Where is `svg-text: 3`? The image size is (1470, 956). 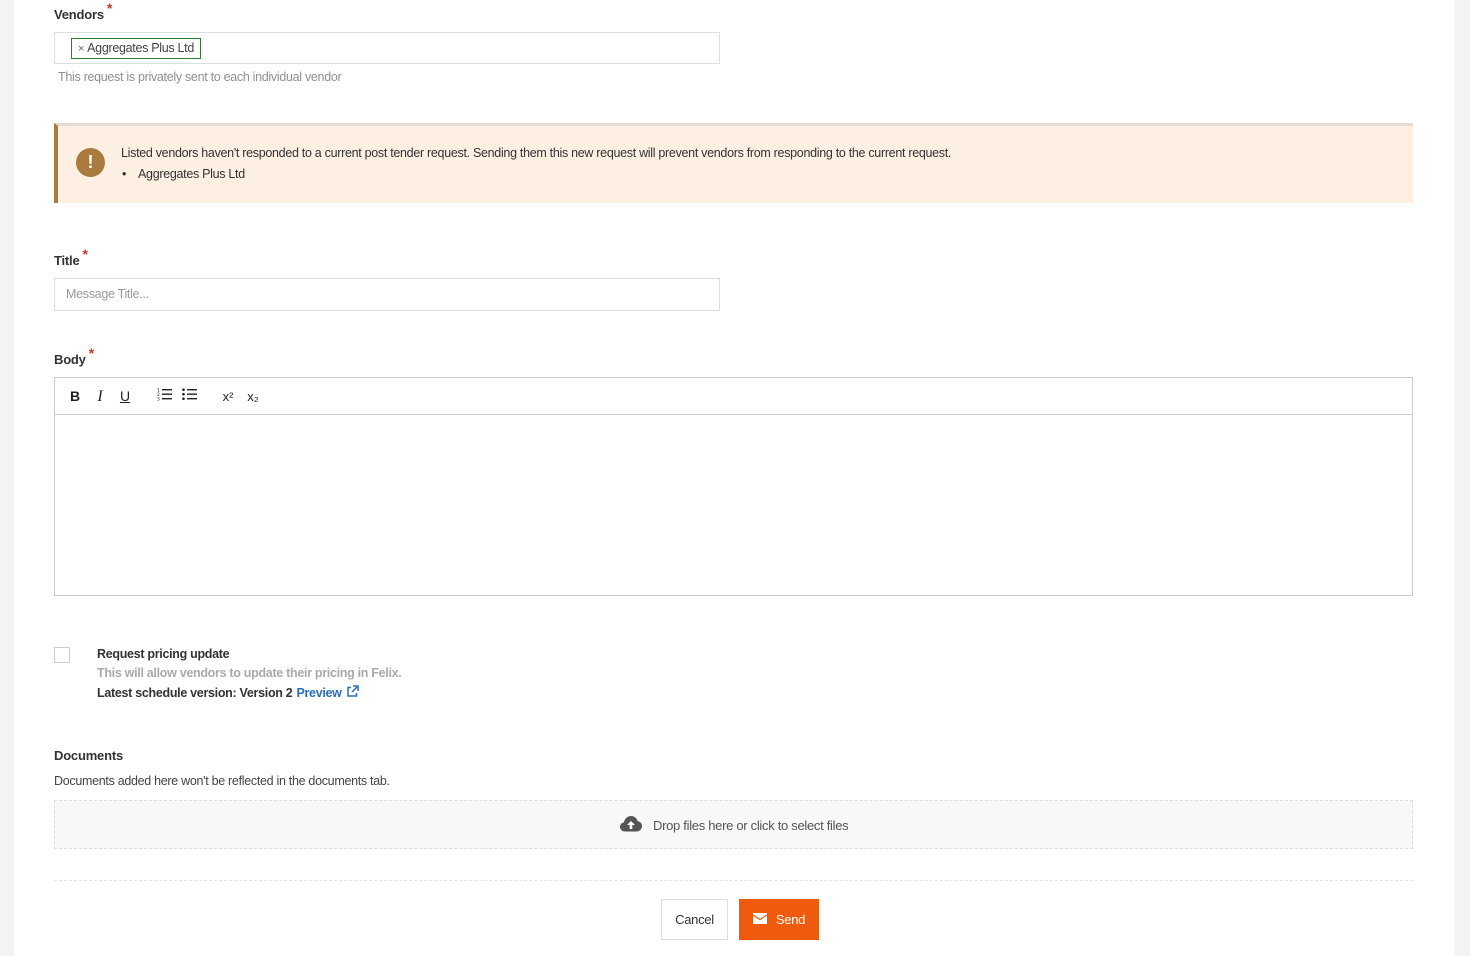 svg-text: 3 is located at coordinates (158, 399).